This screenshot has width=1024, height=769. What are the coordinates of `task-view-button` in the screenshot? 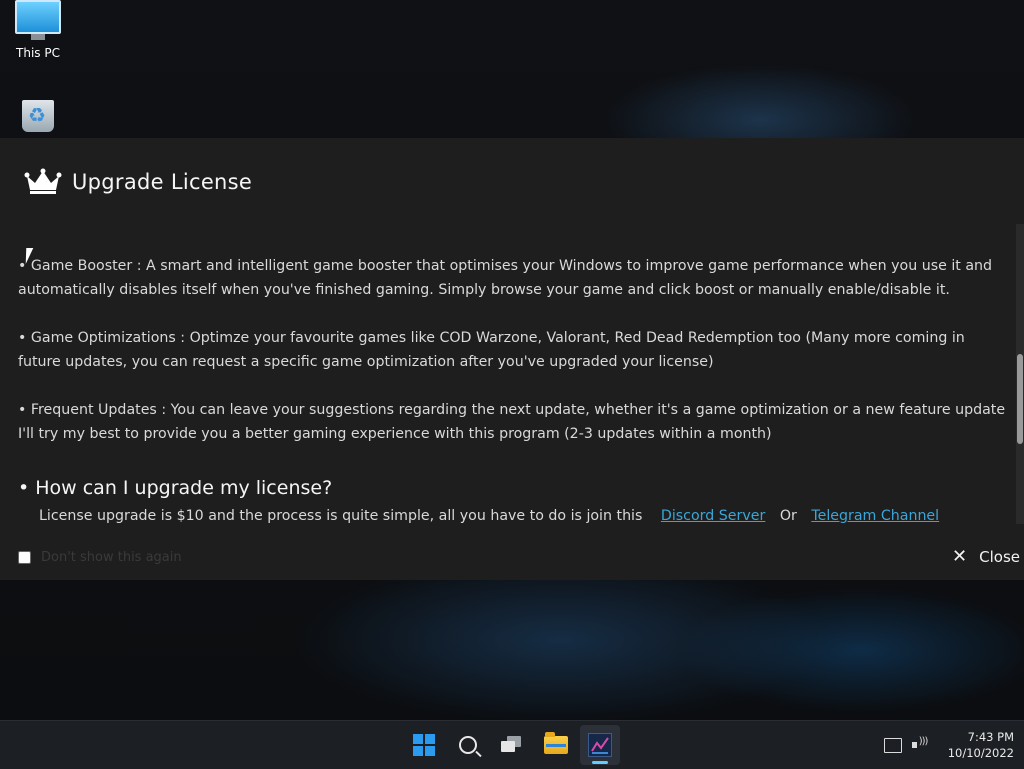 It's located at (512, 745).